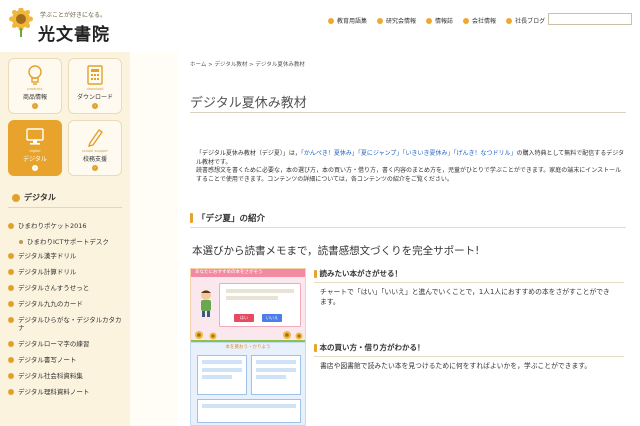 This screenshot has height=426, width=640. I want to click on nav-research: 研究会情報, so click(396, 20).